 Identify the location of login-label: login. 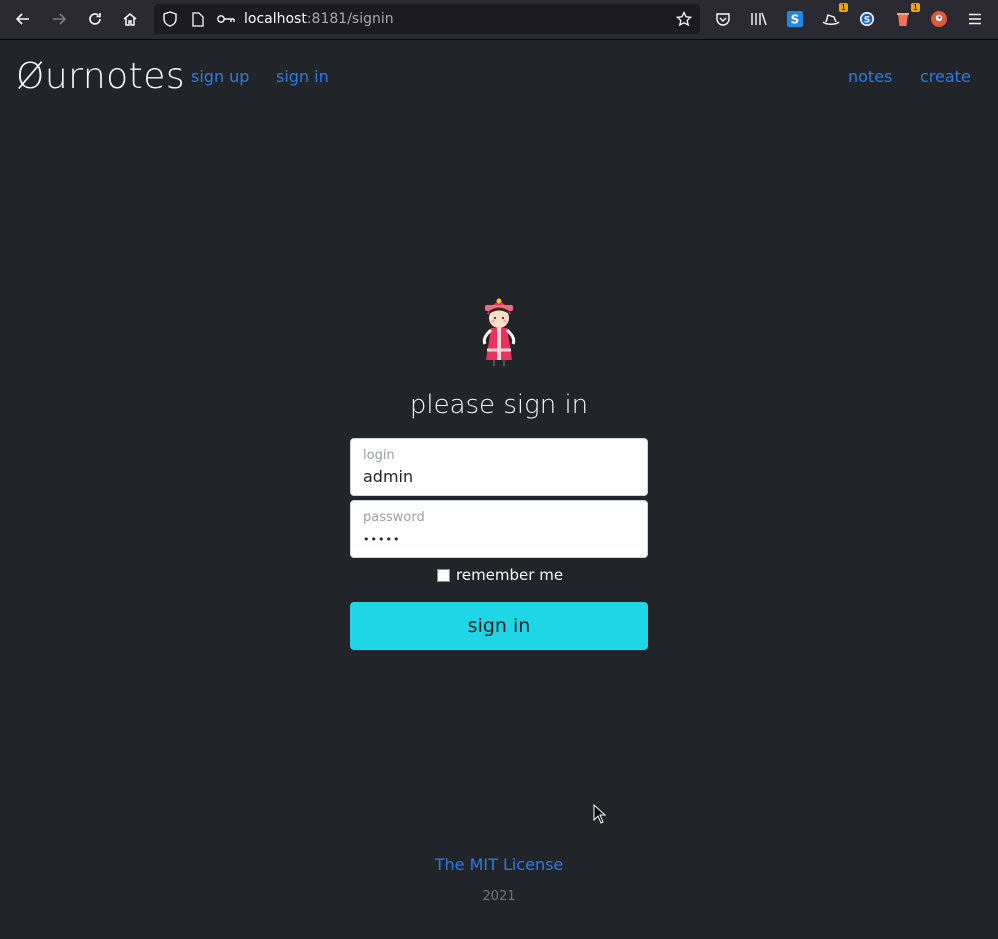
(379, 455).